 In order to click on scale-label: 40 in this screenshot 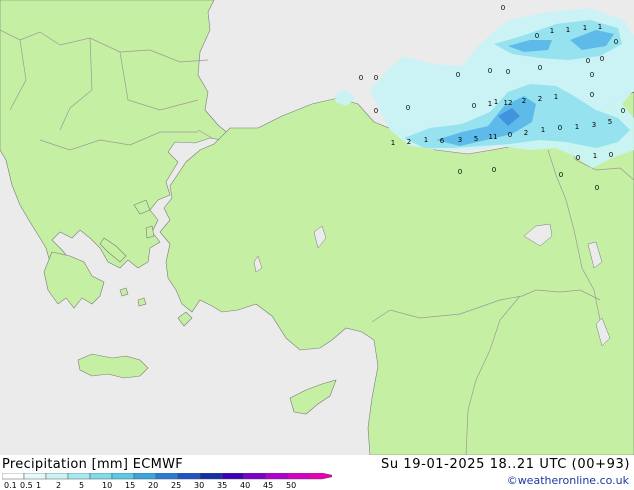, I will do `click(245, 485)`.